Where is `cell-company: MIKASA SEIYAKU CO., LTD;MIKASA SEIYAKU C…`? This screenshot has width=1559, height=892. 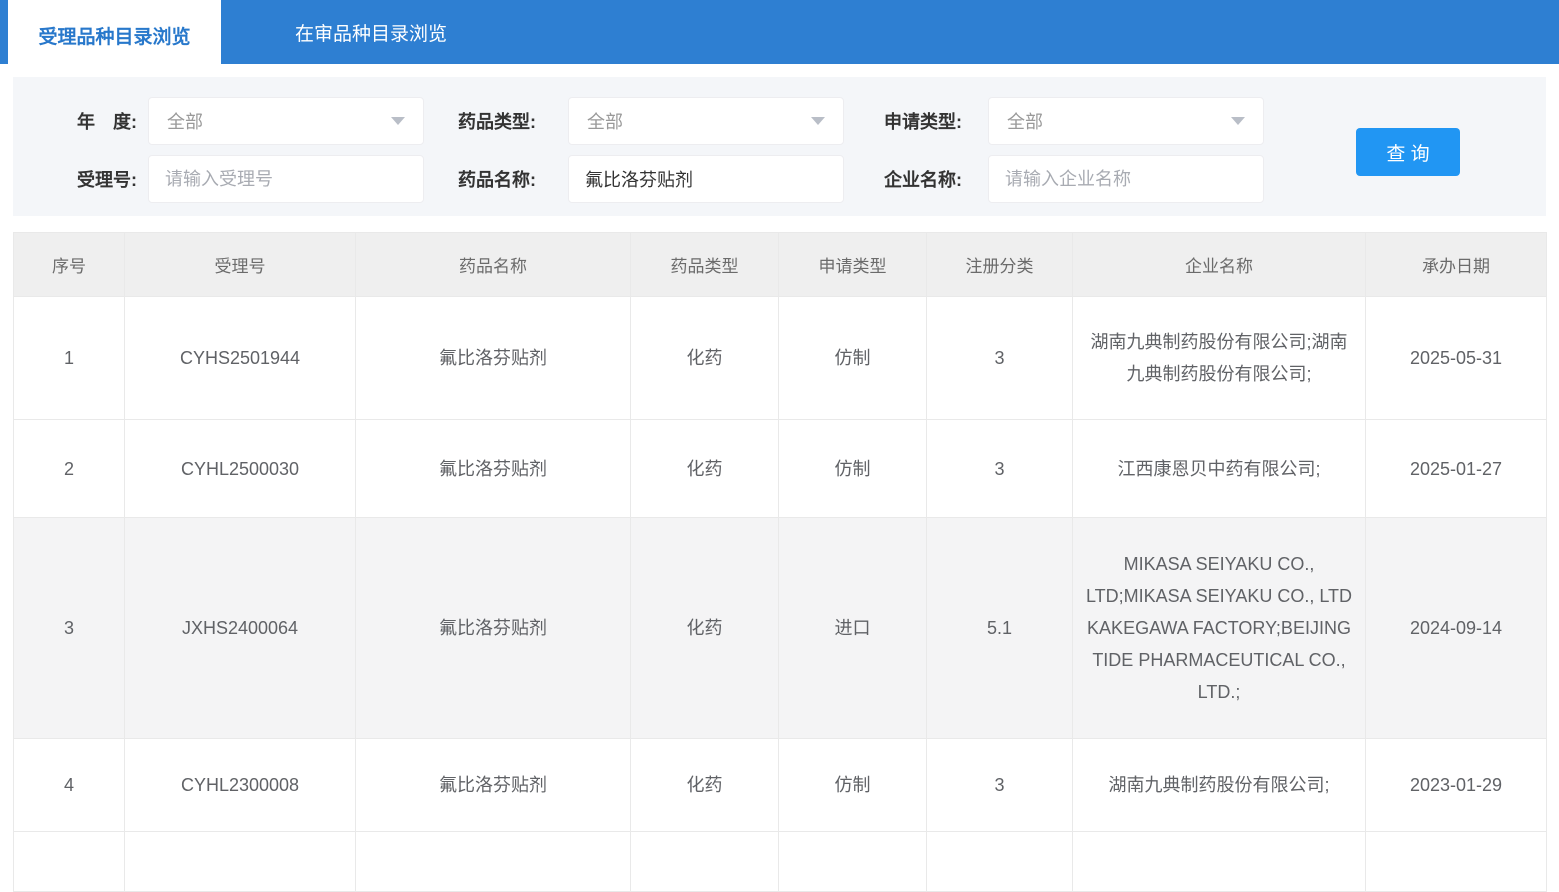
cell-company: MIKASA SEIYAKU CO., LTD;MIKASA SEIYAKU C… is located at coordinates (1219, 628).